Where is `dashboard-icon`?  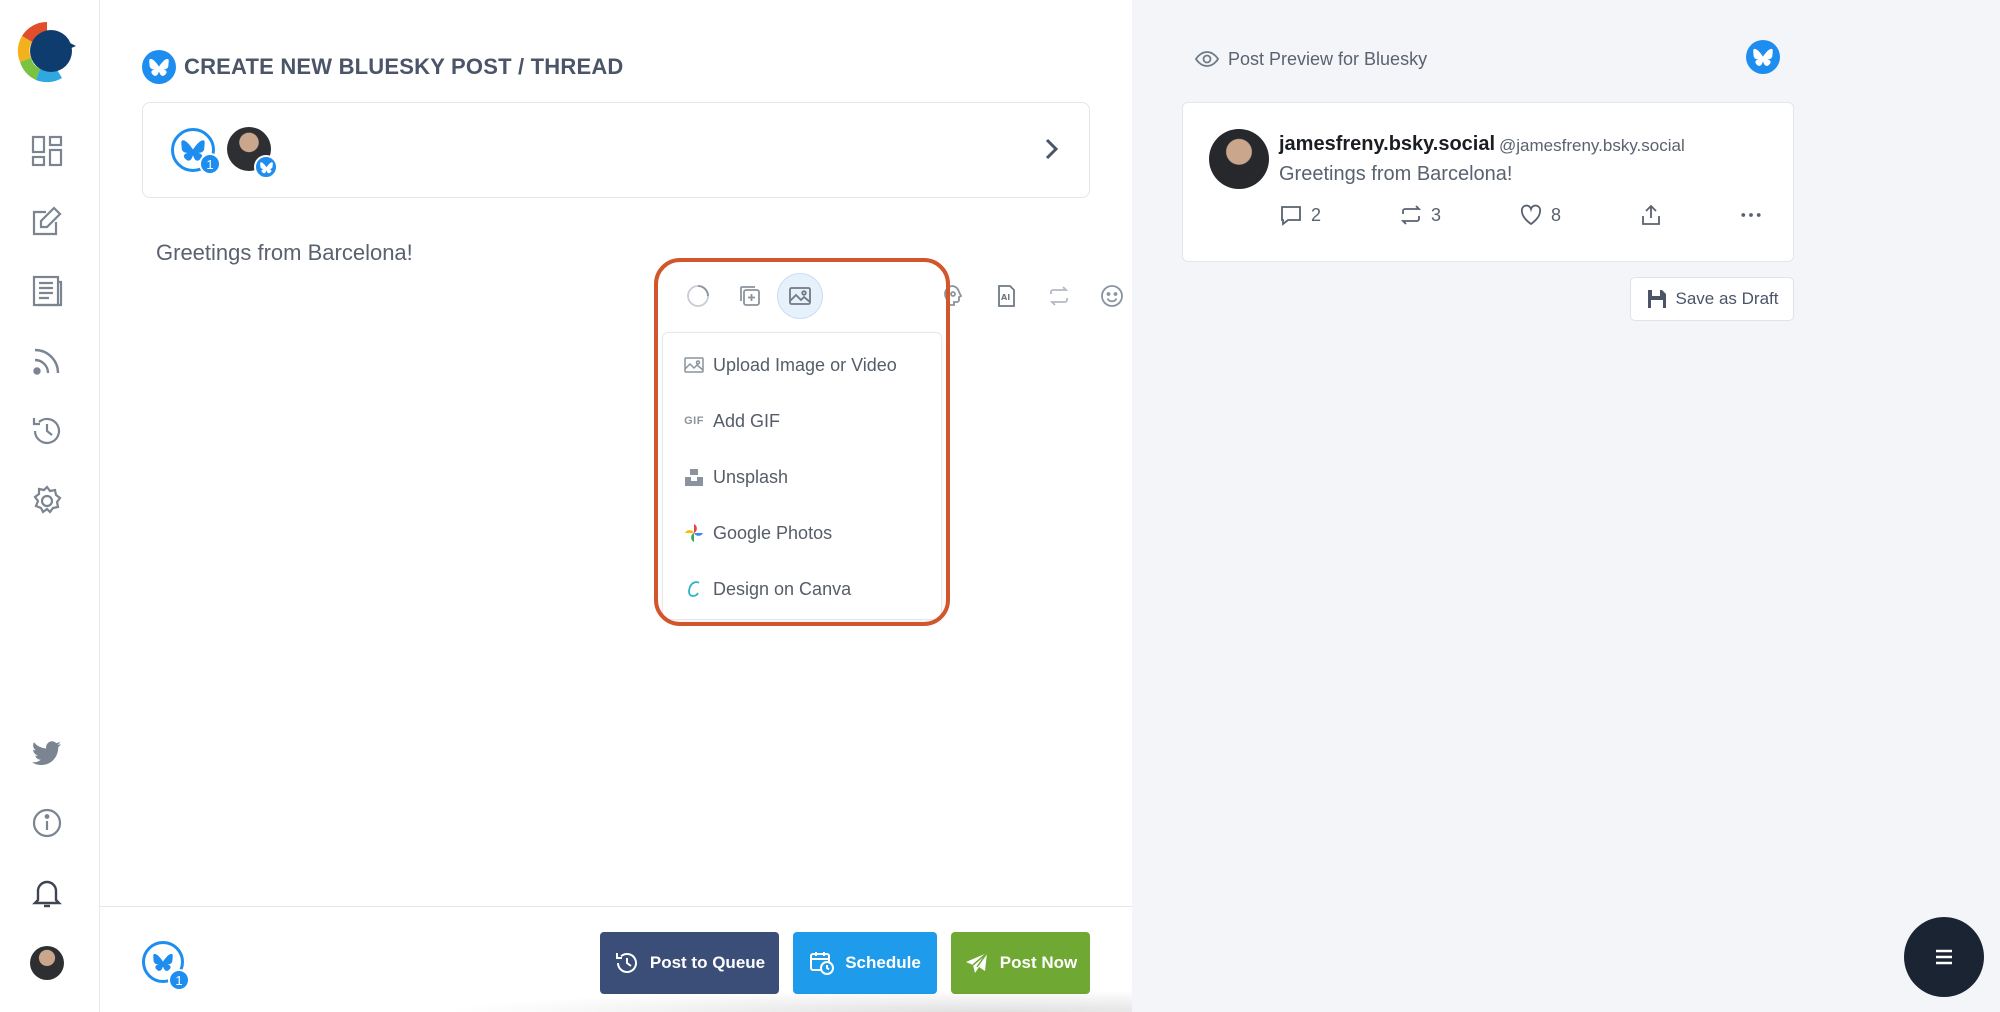 dashboard-icon is located at coordinates (47, 151).